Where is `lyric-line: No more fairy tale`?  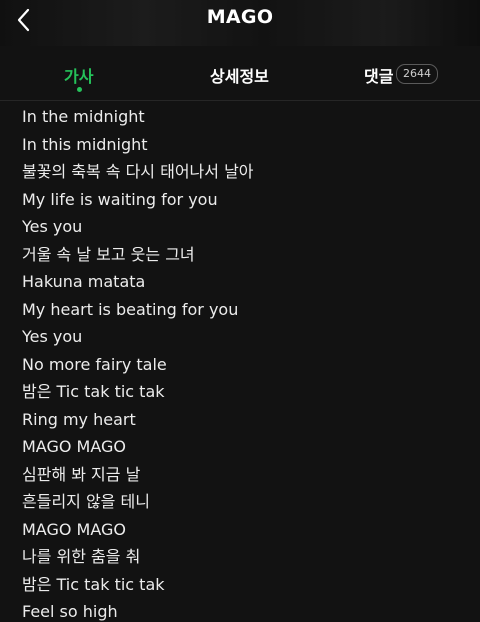 lyric-line: No more fairy tale is located at coordinates (94, 364).